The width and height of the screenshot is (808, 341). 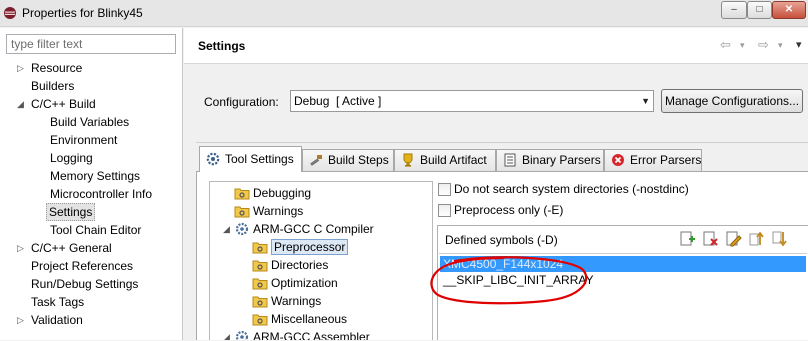 What do you see at coordinates (84, 284) in the screenshot?
I see `nav-item-run-debug-settings: Run/Debug Settings` at bounding box center [84, 284].